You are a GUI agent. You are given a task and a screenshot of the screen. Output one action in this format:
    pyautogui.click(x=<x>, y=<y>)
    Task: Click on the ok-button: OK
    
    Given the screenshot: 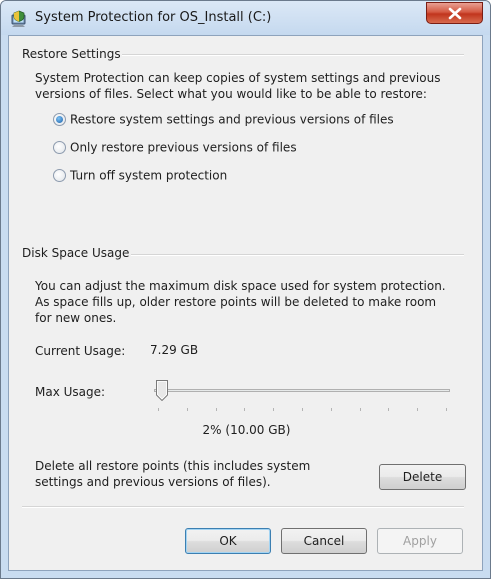 What is the action you would take?
    pyautogui.click(x=228, y=541)
    